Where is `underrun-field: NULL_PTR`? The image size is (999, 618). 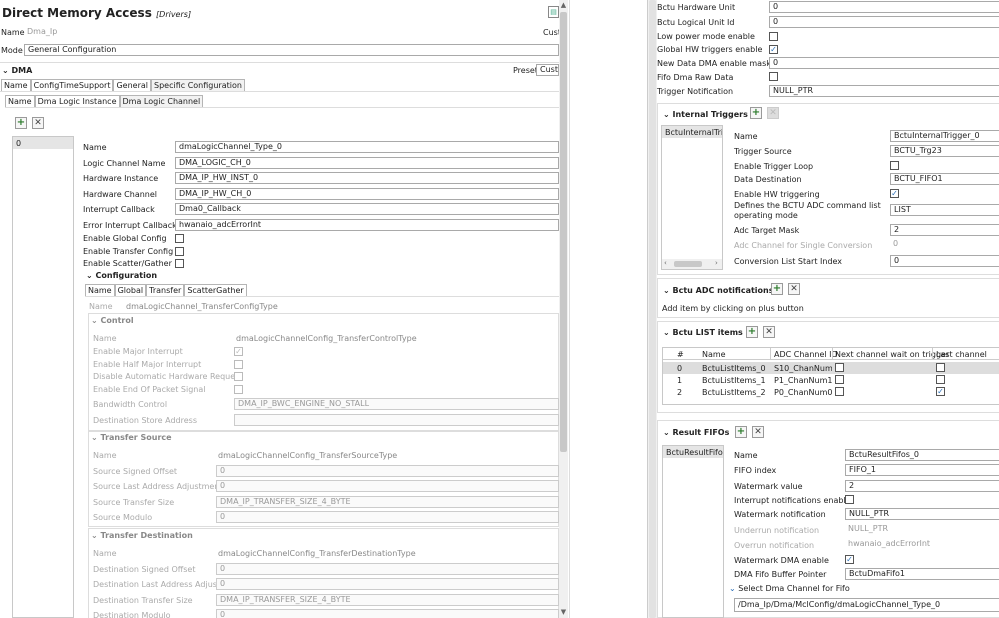 underrun-field: NULL_PTR is located at coordinates (922, 530).